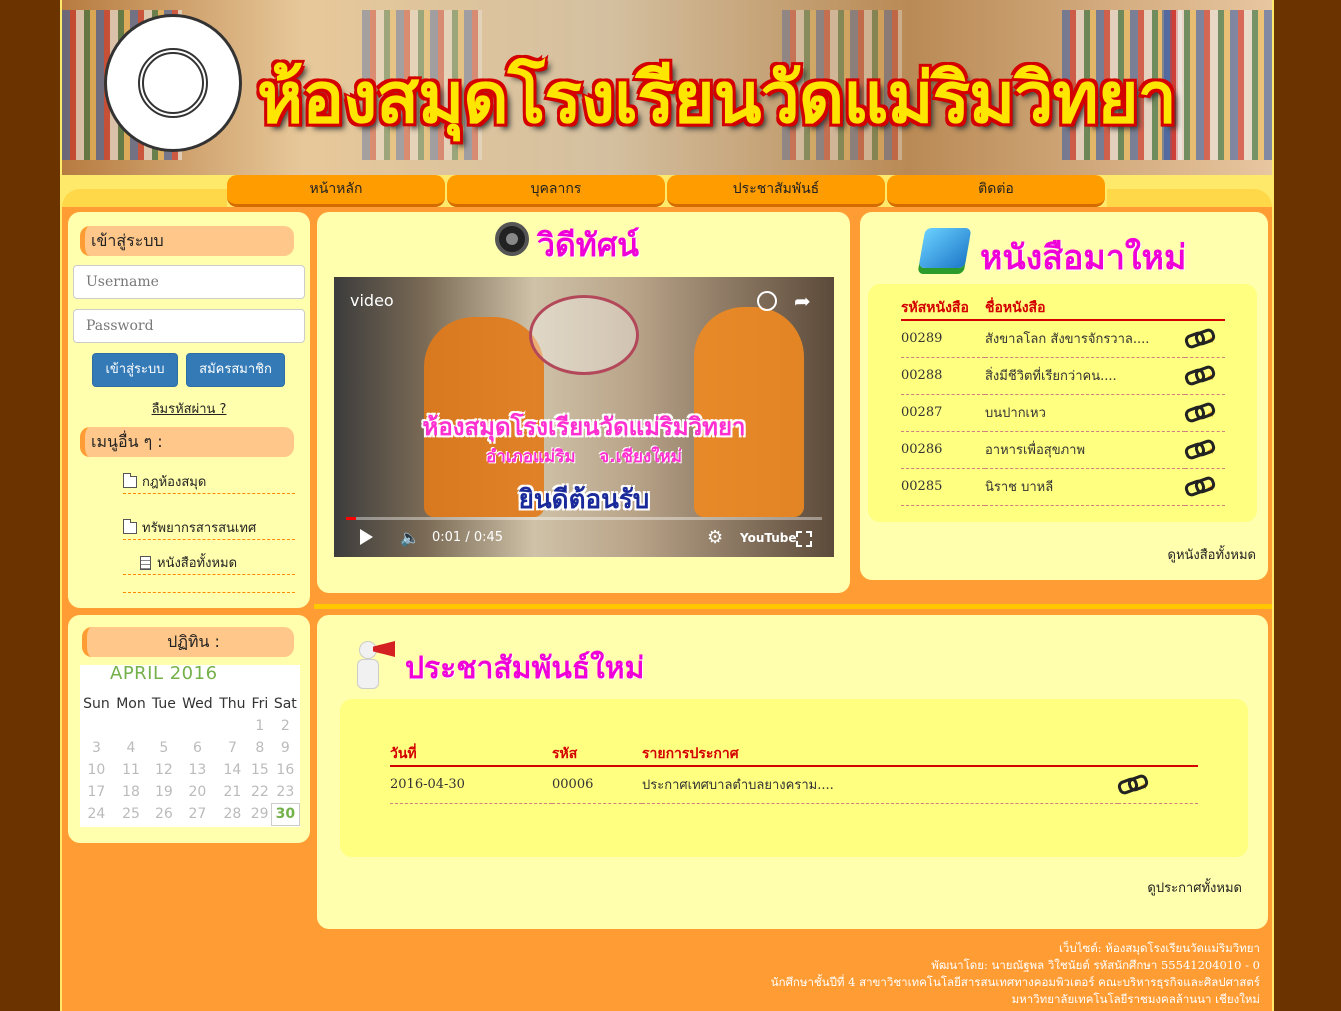  Describe the element at coordinates (1194, 887) in the screenshot. I see `view-all-news-link: ดูประกาศทั้งหมด` at that location.